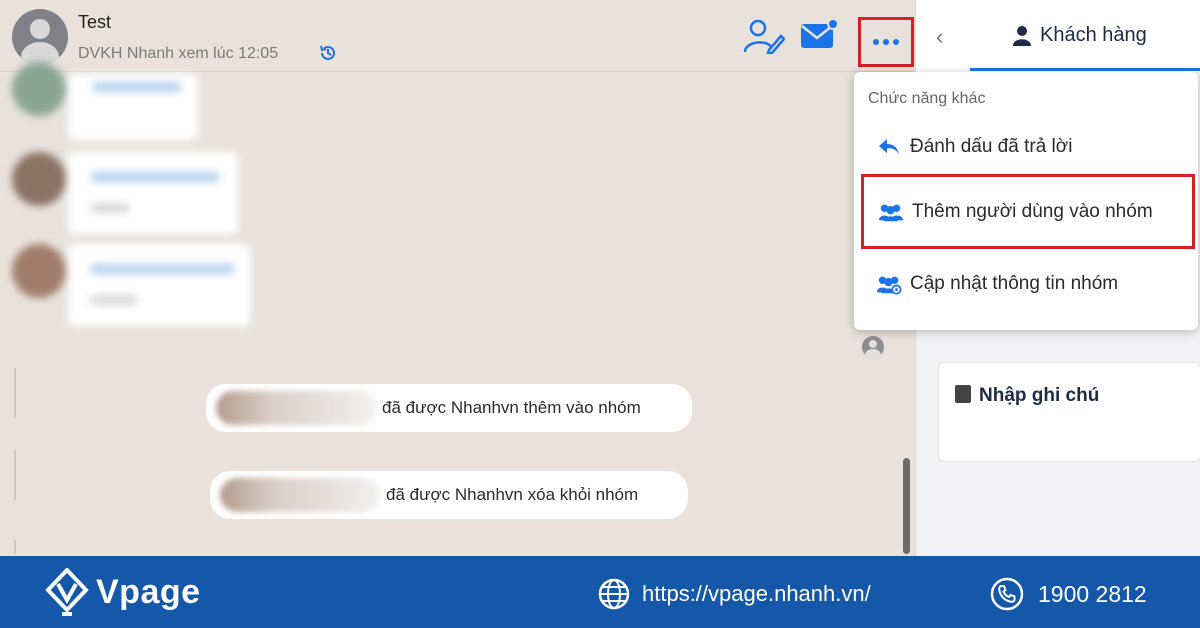  Describe the element at coordinates (876, 42) in the screenshot. I see `more-icon` at that location.